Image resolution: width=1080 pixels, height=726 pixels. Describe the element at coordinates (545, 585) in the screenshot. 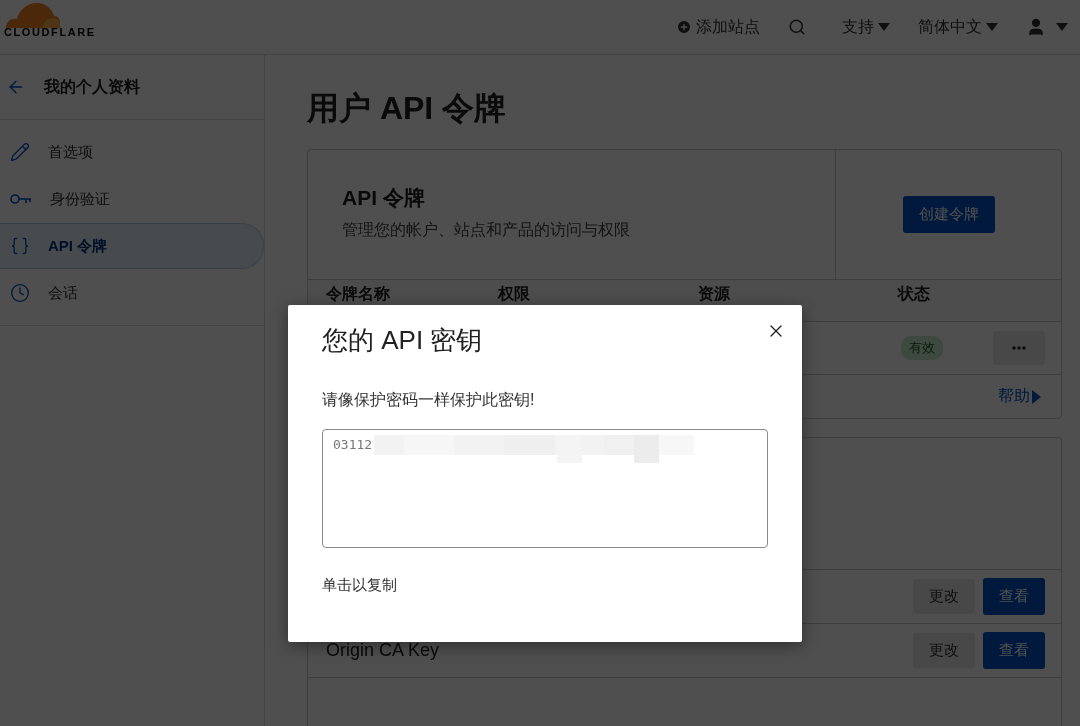

I see `copy-hint: 单击以复制` at that location.